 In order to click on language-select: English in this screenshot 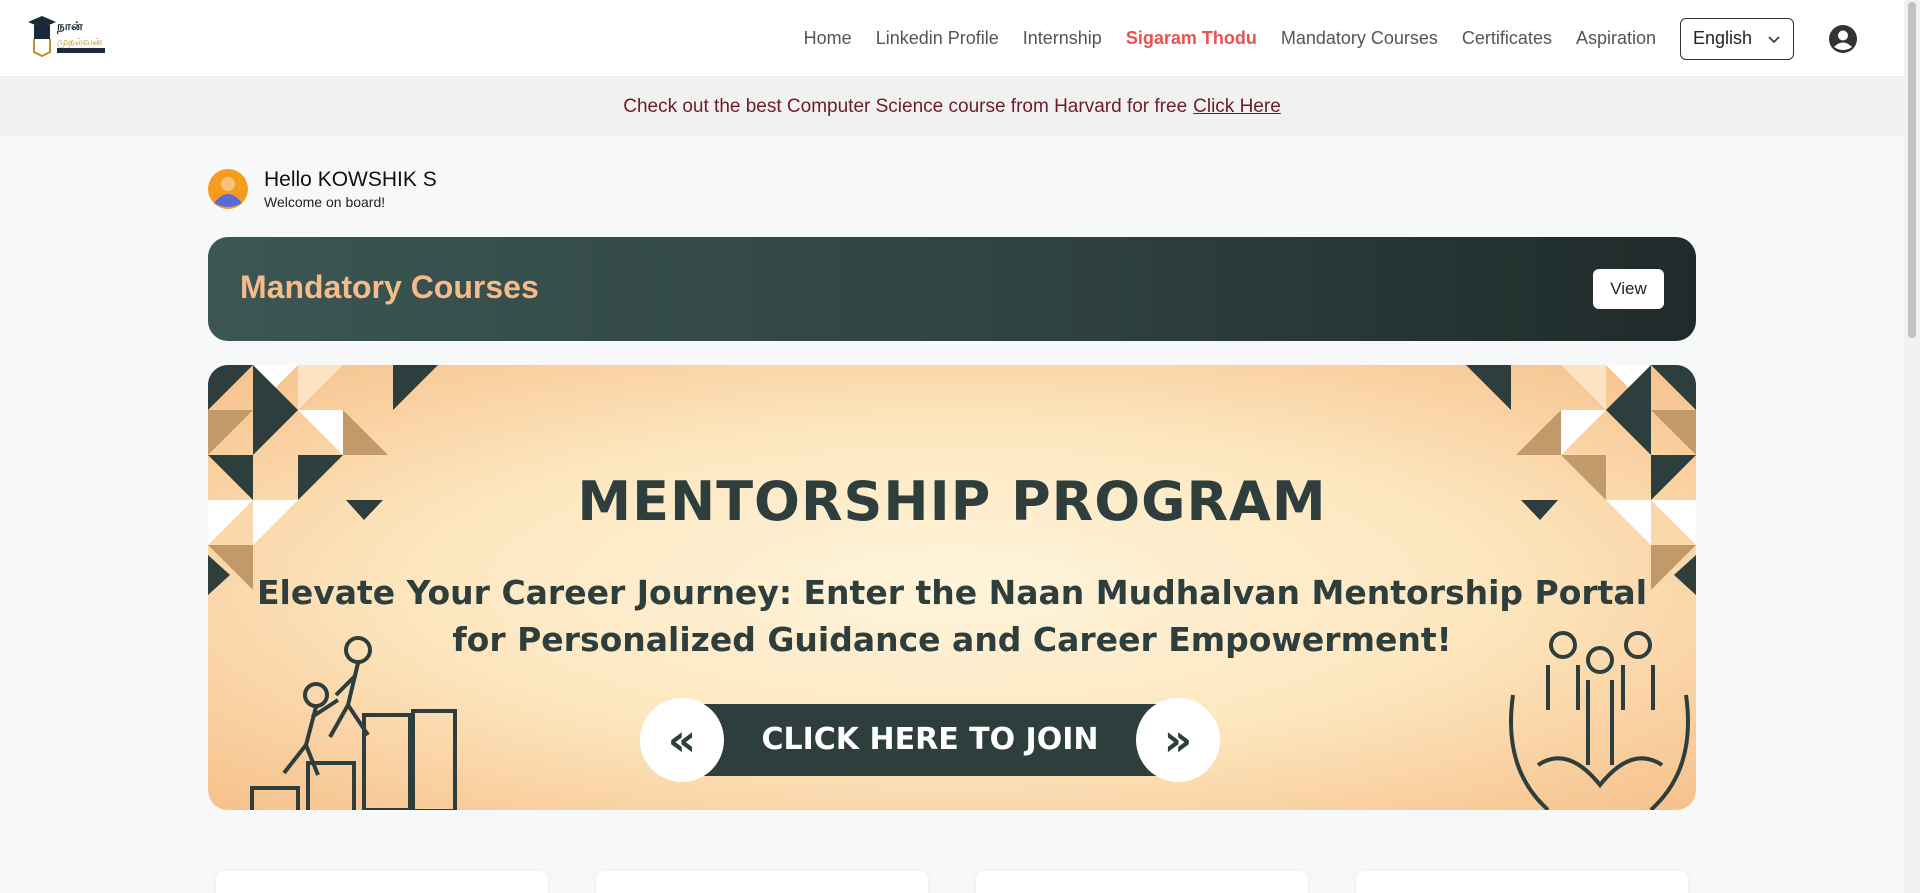, I will do `click(1737, 38)`.